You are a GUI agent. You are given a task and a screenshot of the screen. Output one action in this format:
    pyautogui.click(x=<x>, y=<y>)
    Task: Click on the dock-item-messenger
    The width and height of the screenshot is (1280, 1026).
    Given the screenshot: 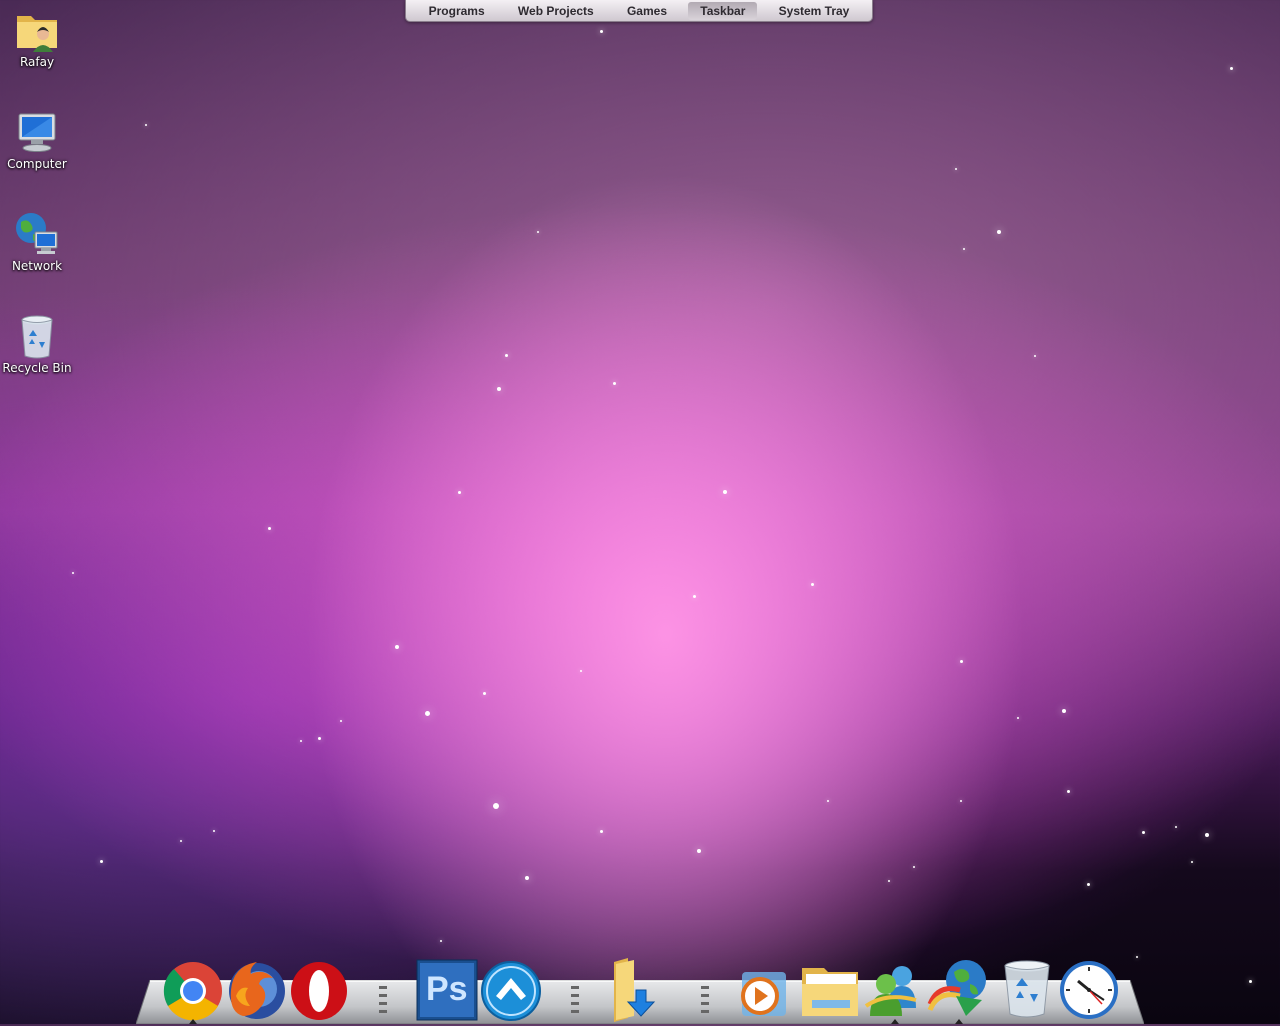 What is the action you would take?
    pyautogui.click(x=895, y=990)
    